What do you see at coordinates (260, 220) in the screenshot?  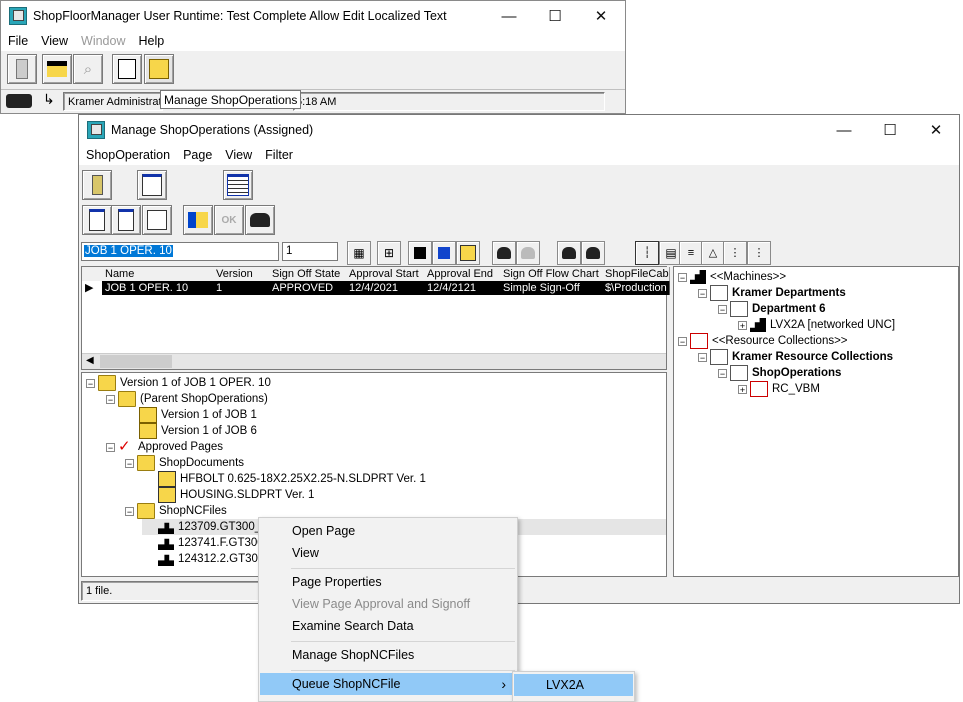 I see `people-button` at bounding box center [260, 220].